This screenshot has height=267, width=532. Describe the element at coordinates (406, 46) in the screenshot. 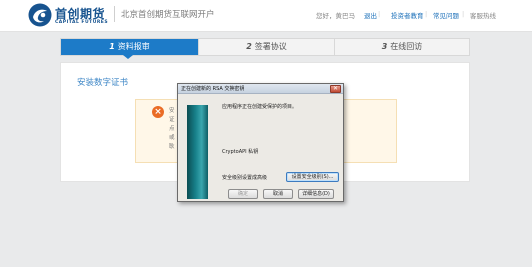

I see `tab-label: 在线回访` at that location.